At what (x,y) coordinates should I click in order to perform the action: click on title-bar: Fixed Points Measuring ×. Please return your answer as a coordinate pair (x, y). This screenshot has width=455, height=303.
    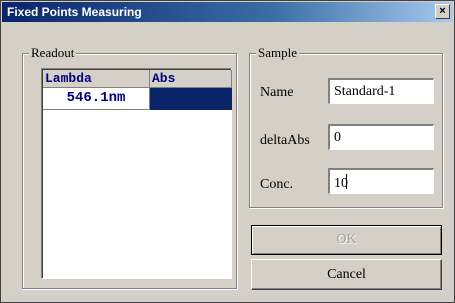
    Looking at the image, I should click on (227, 12).